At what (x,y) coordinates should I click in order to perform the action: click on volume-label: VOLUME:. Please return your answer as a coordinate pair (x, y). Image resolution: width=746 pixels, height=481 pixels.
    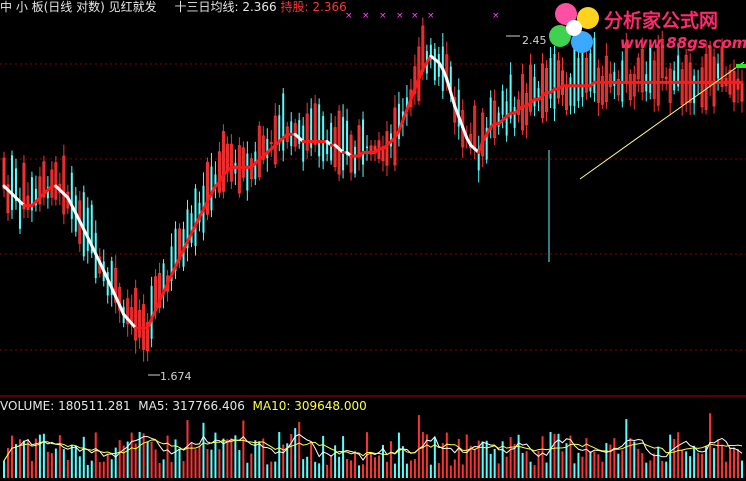
    Looking at the image, I should click on (27, 406).